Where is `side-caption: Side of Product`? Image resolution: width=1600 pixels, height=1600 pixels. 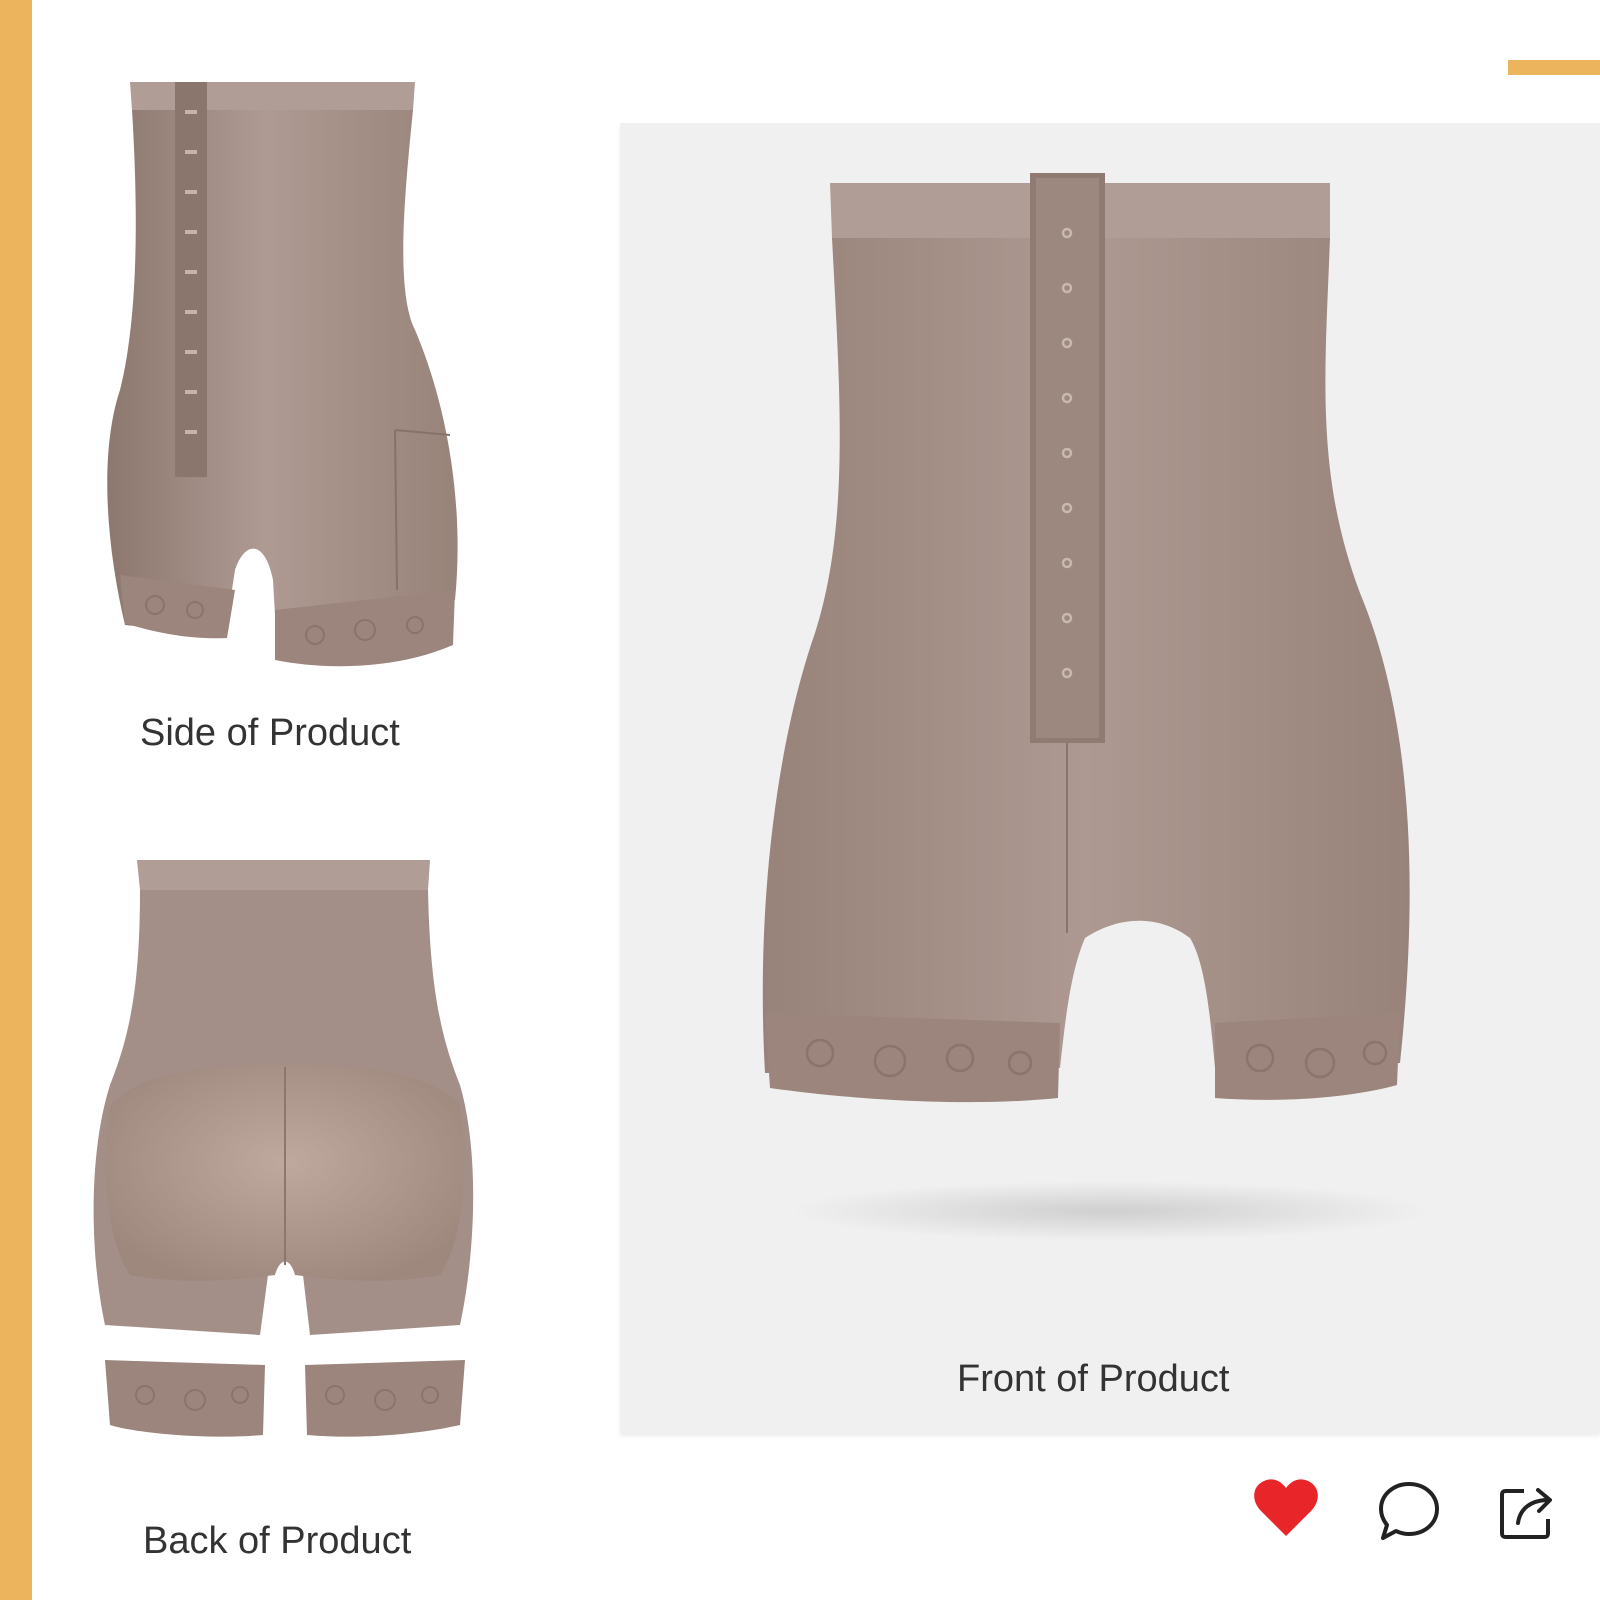
side-caption: Side of Product is located at coordinates (270, 733).